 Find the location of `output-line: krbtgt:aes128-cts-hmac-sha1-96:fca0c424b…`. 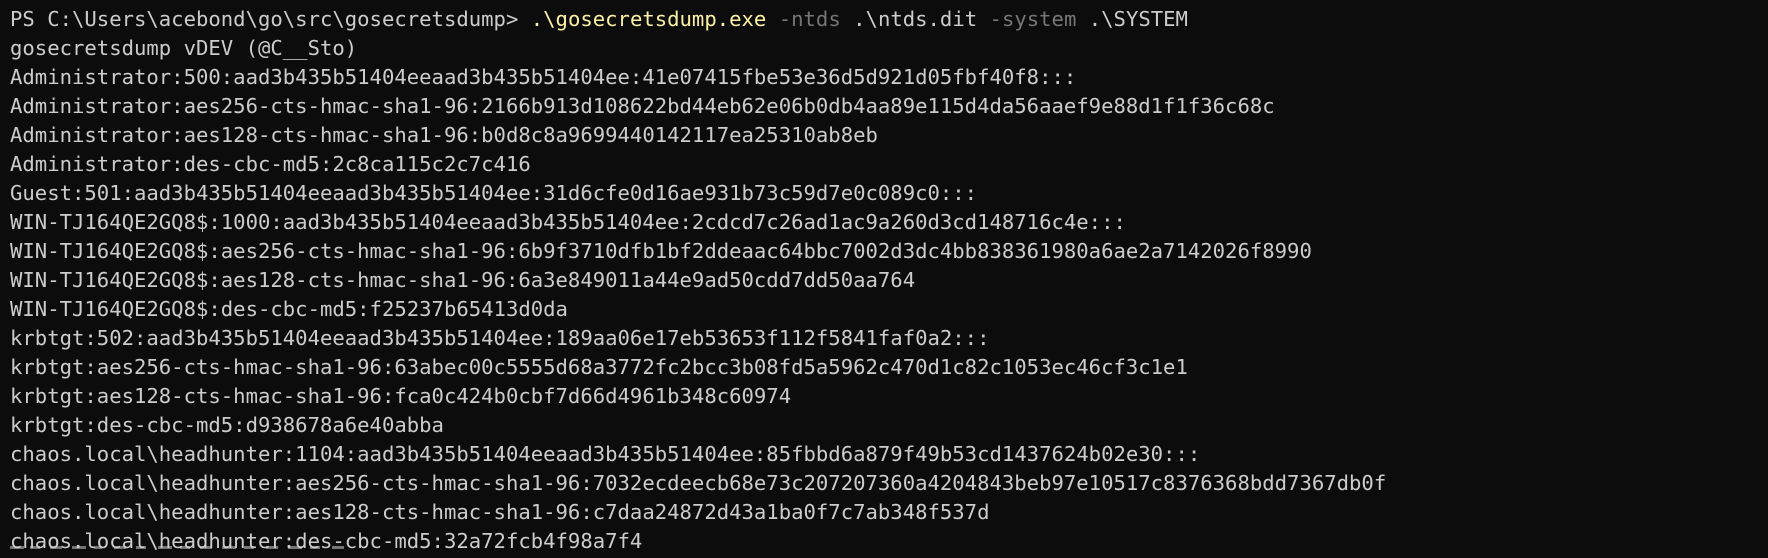

output-line: krbtgt:aes128-cts-hmac-sha1-96:fca0c424b… is located at coordinates (401, 396).